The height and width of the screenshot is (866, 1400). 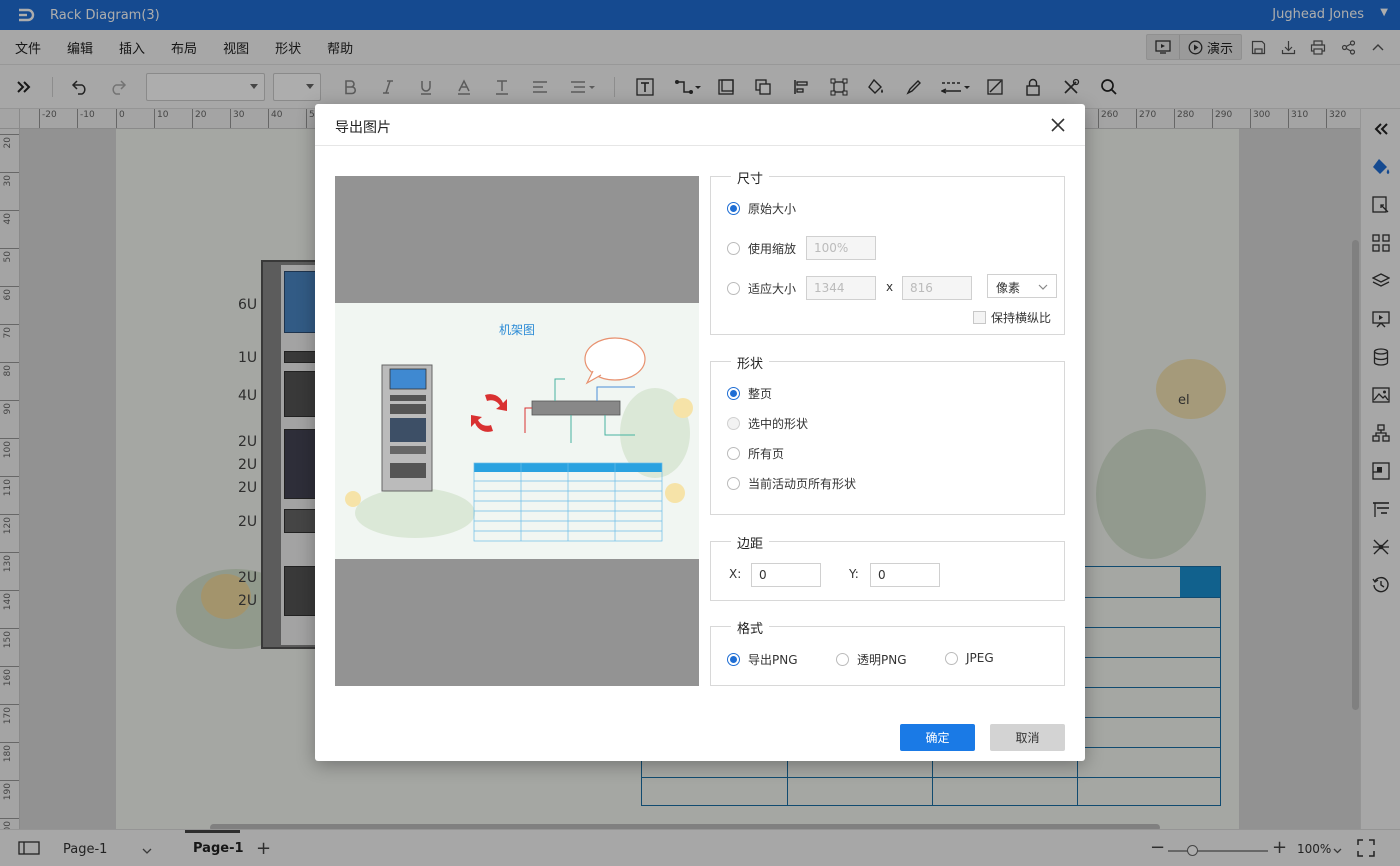 What do you see at coordinates (842, 659) in the screenshot?
I see `format-transparent-png-radio` at bounding box center [842, 659].